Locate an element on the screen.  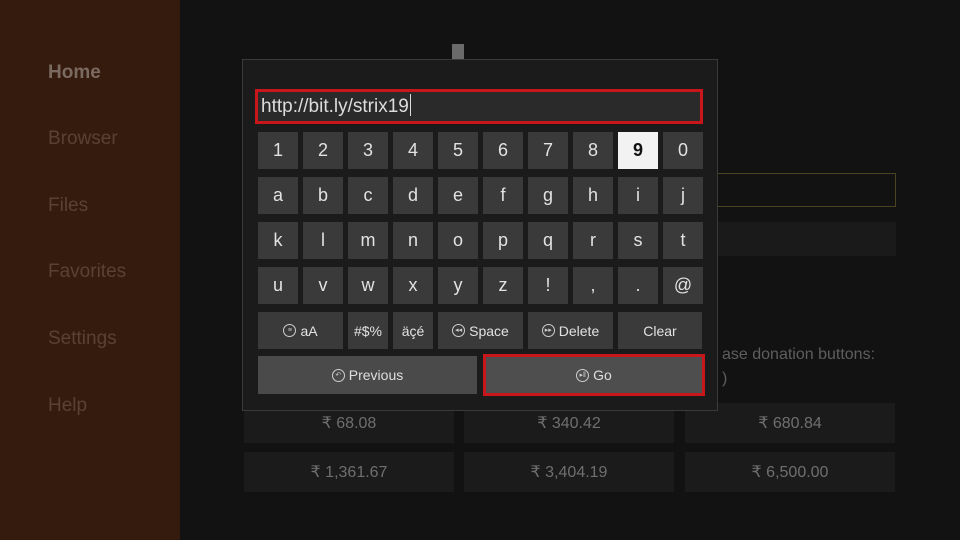
go-button: ▸‖ Go is located at coordinates (594, 375).